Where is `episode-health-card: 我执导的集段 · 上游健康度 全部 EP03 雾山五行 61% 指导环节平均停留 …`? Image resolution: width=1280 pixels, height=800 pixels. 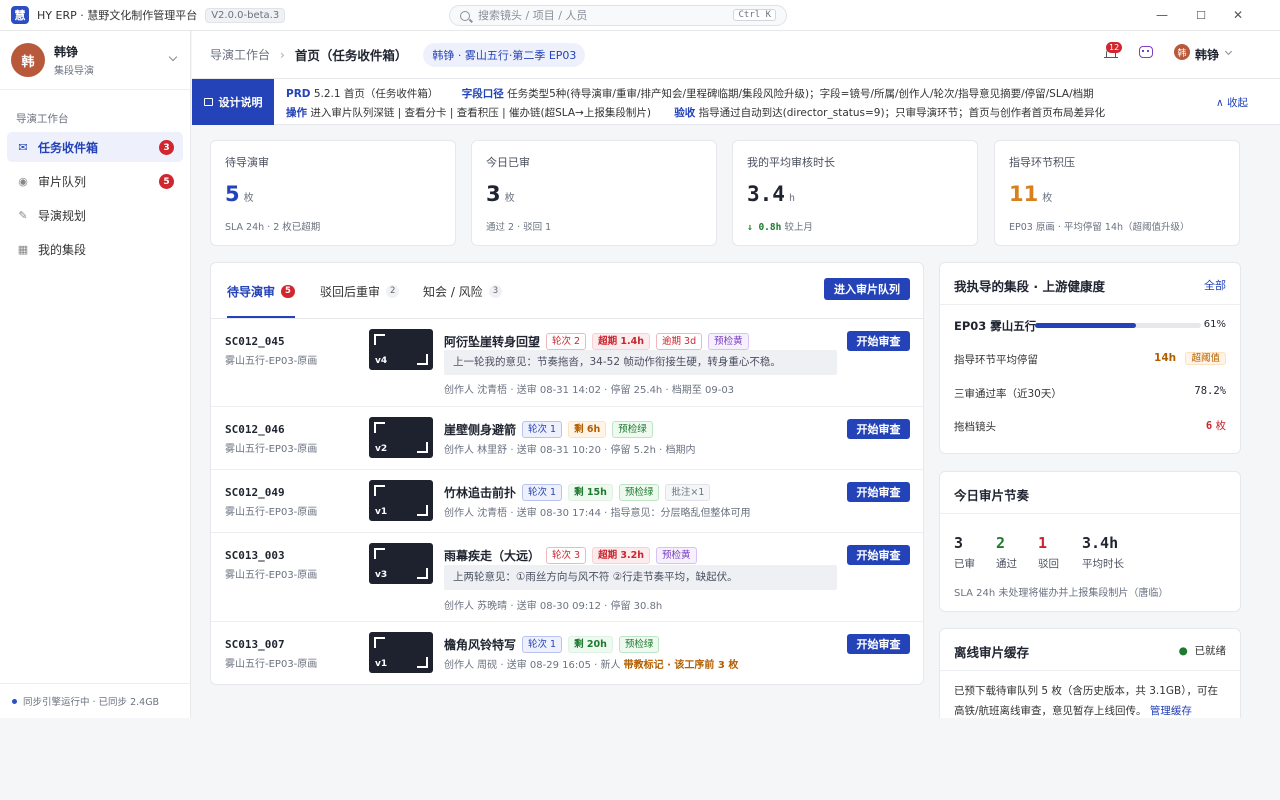 episode-health-card: 我执导的集段 · 上游健康度 全部 EP03 雾山五行 61% 指导环节平均停留 … is located at coordinates (1090, 358).